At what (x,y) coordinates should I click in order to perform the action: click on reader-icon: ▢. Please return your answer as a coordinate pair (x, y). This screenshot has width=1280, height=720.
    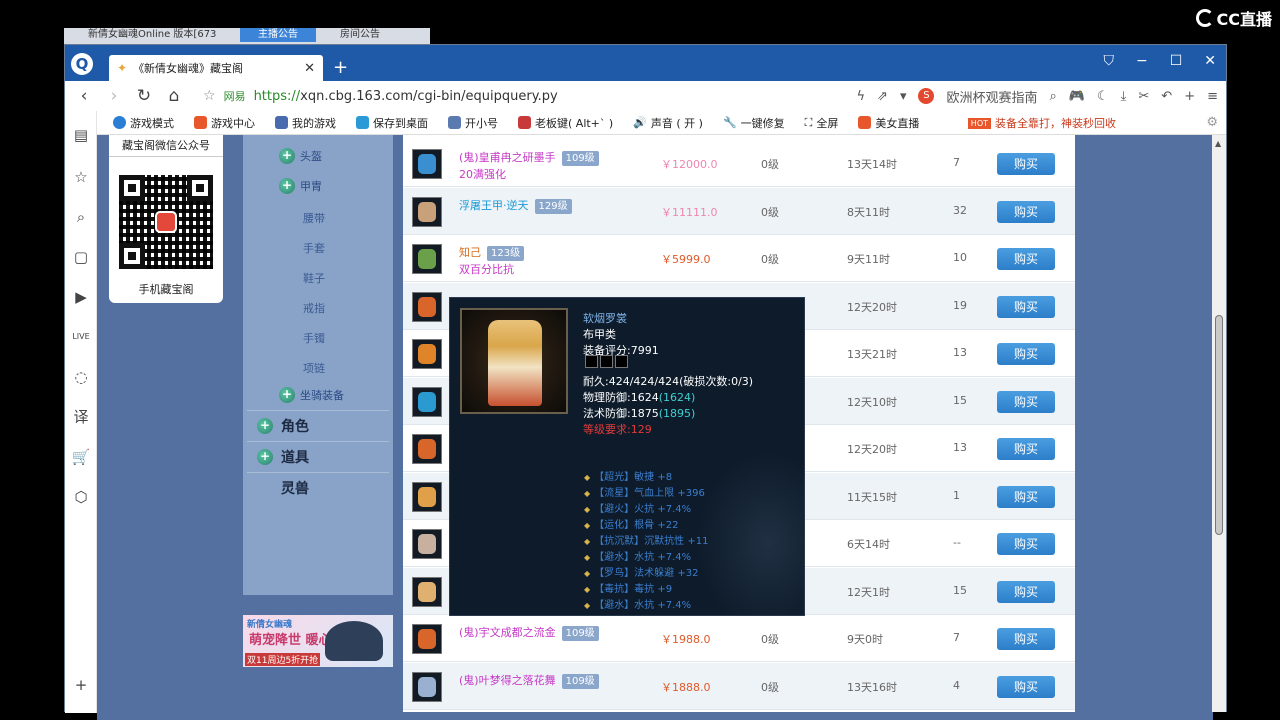
    Looking at the image, I should click on (81, 257).